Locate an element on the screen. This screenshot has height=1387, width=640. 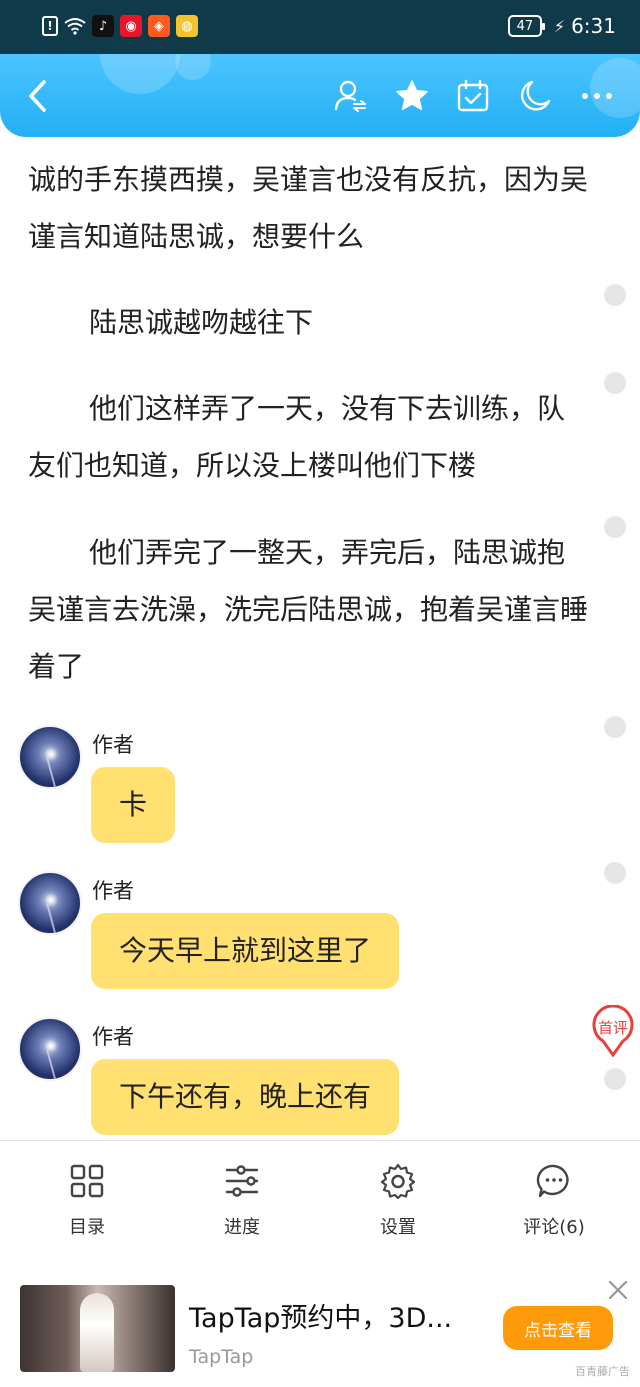
tiktok-icon: ♪ is located at coordinates (103, 26).